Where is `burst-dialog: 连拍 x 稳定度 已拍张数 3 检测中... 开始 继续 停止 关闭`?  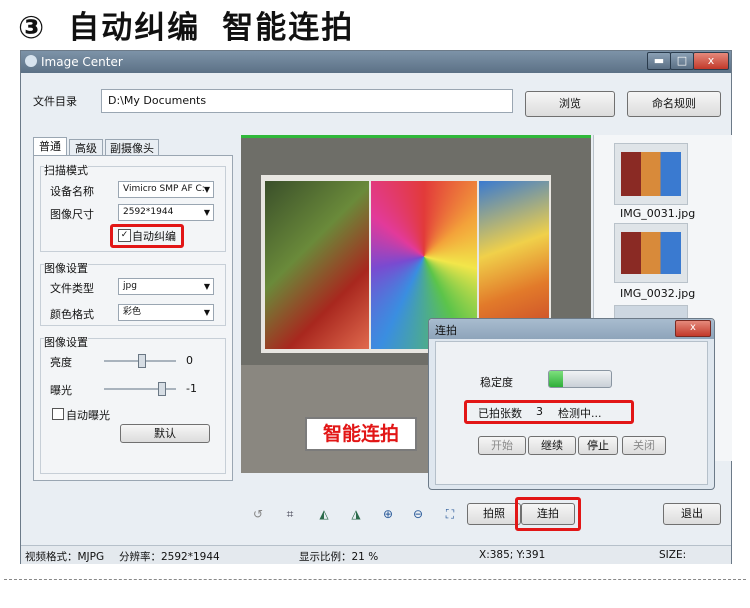
burst-dialog: 连拍 x 稳定度 已拍张数 3 检测中... 开始 继续 停止 关闭 is located at coordinates (571, 404).